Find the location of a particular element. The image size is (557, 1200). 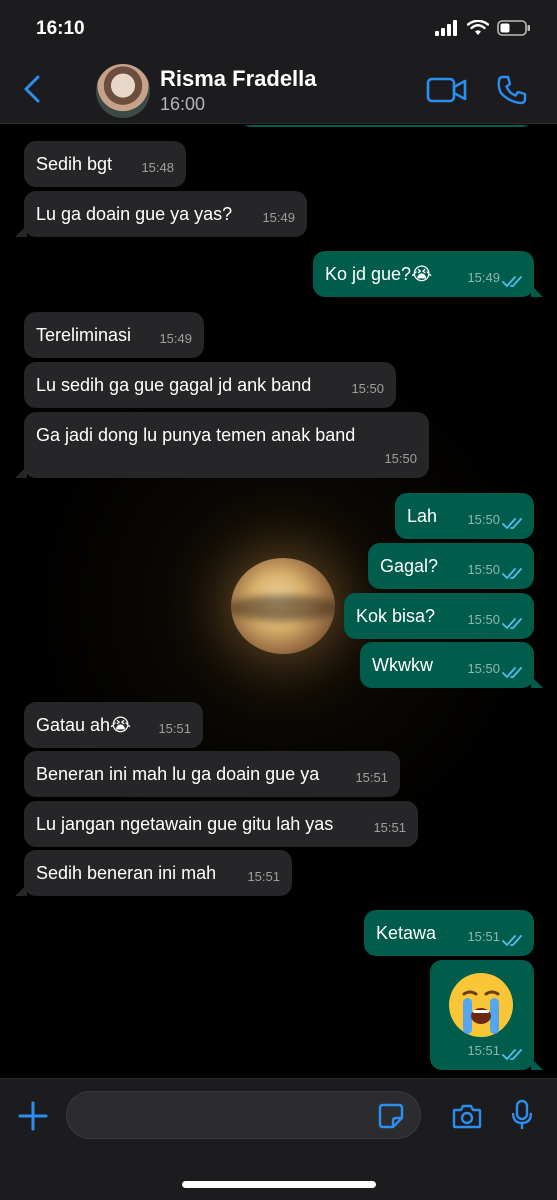

message-composer is located at coordinates (278, 1139).